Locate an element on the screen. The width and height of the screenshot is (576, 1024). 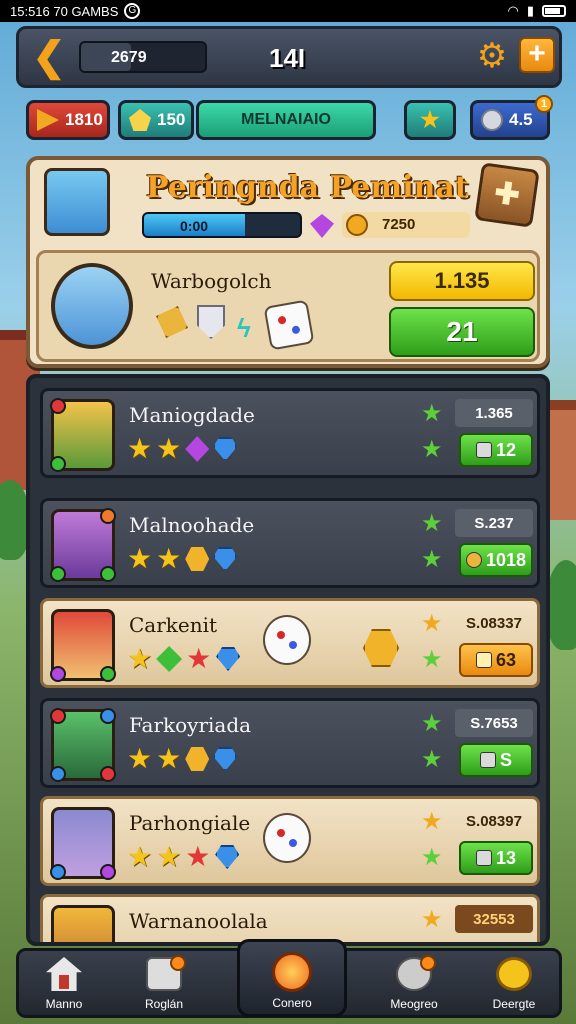
add-button: + is located at coordinates (537, 55).